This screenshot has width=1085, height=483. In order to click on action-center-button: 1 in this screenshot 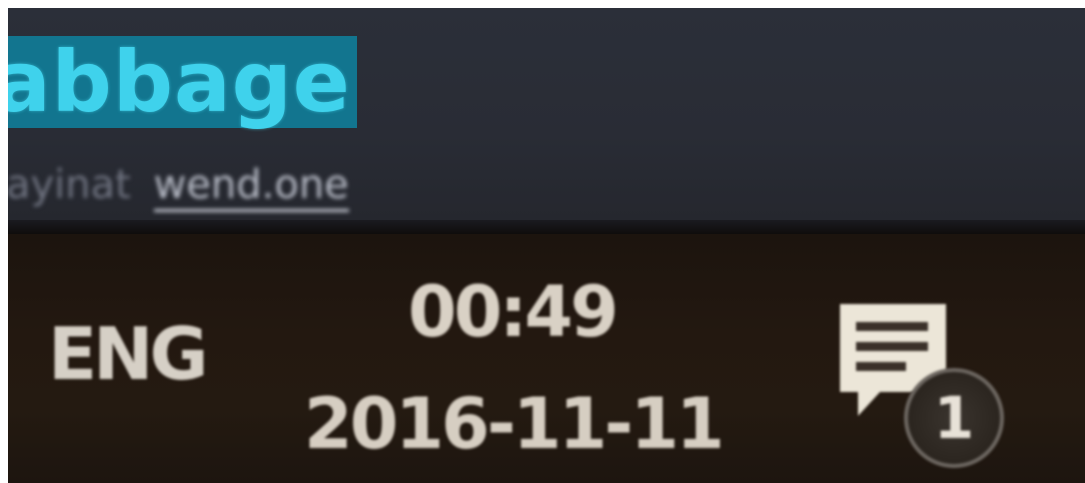, I will do `click(928, 384)`.